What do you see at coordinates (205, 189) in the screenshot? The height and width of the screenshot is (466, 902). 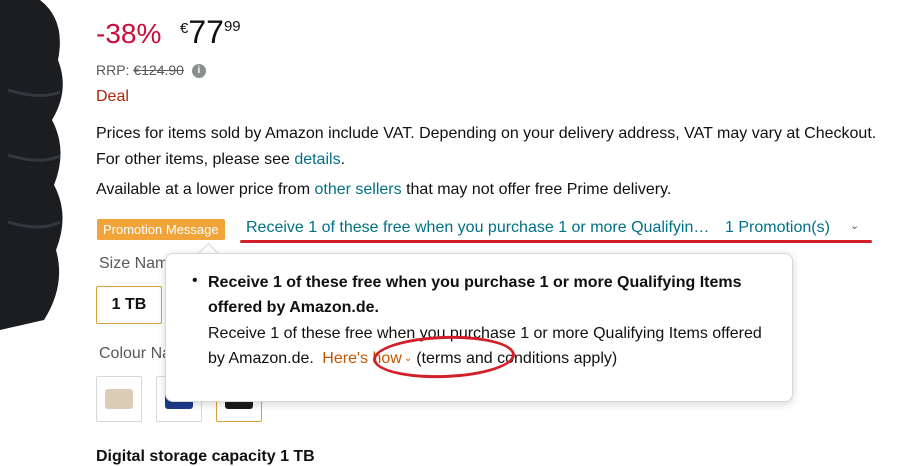 I see `lower-price-text: Available at a lower price from` at bounding box center [205, 189].